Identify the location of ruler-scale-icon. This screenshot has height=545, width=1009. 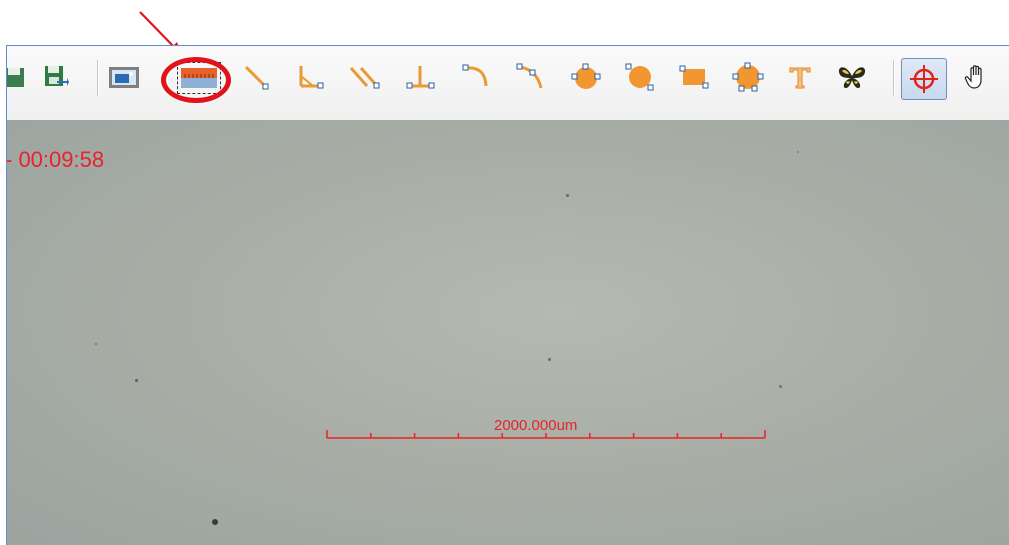
(199, 78).